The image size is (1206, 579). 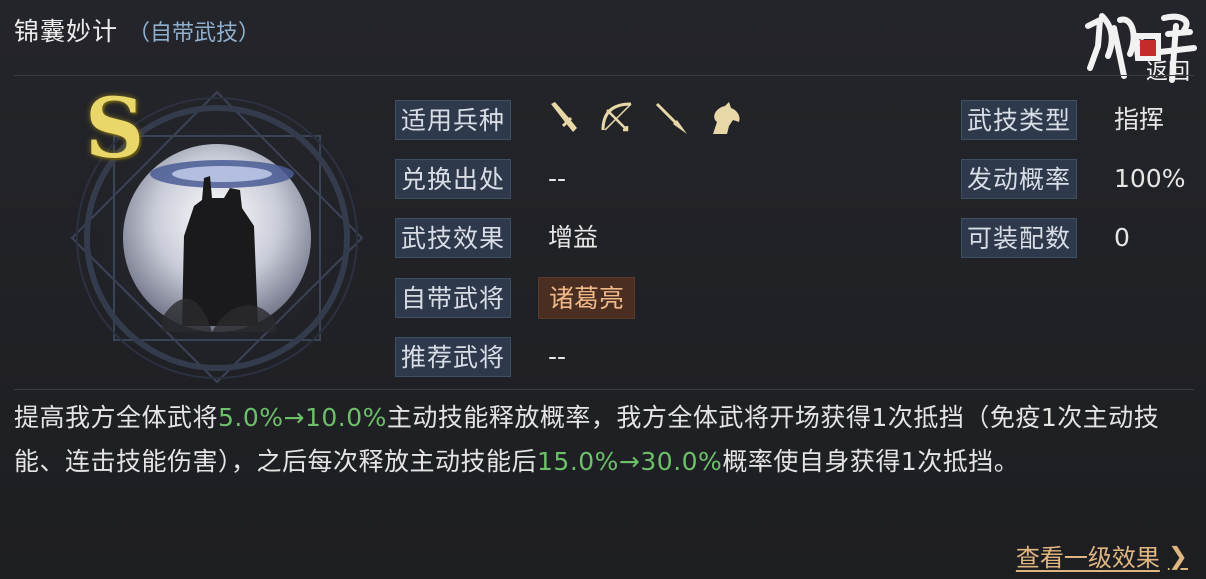 I want to click on skill-title: 锦囊妙计, so click(x=66, y=31).